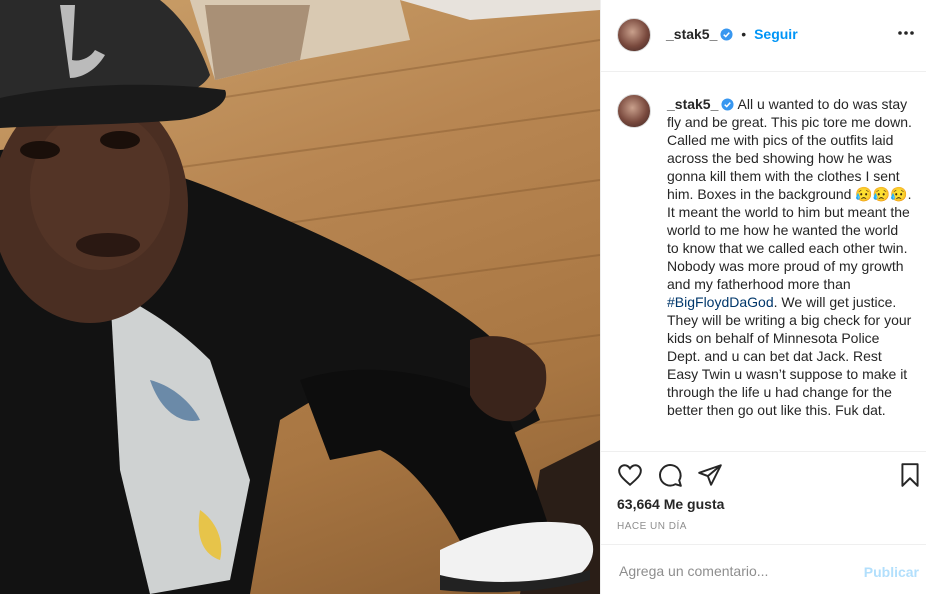 The image size is (926, 595). Describe the element at coordinates (720, 302) in the screenshot. I see `hashtag-link: #BigFloydDaGod` at that location.